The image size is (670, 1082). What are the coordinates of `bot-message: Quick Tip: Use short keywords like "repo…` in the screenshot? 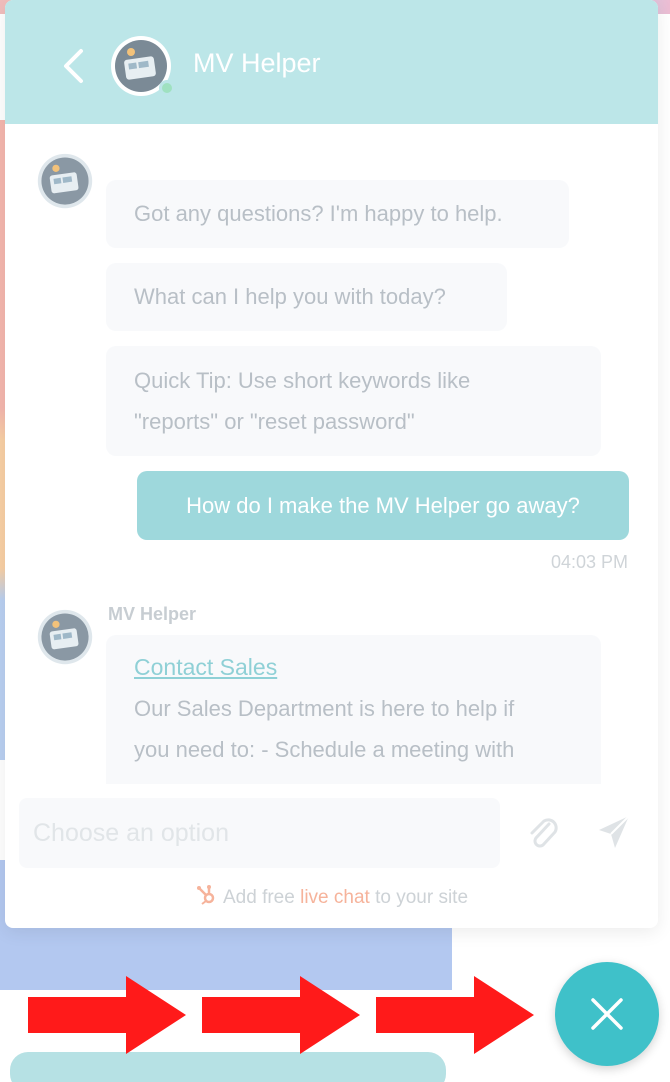 It's located at (353, 401).